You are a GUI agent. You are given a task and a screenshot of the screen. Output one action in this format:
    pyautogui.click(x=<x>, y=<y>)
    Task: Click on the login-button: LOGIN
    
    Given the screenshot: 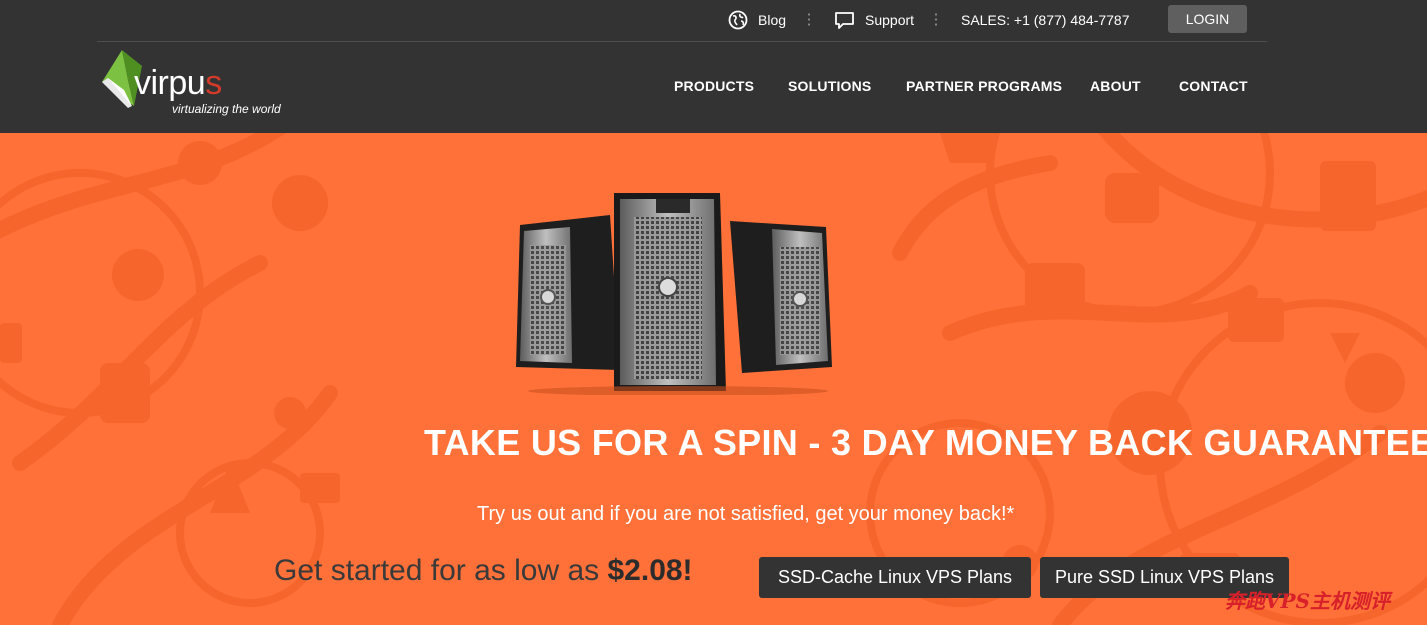 What is the action you would take?
    pyautogui.click(x=1207, y=19)
    